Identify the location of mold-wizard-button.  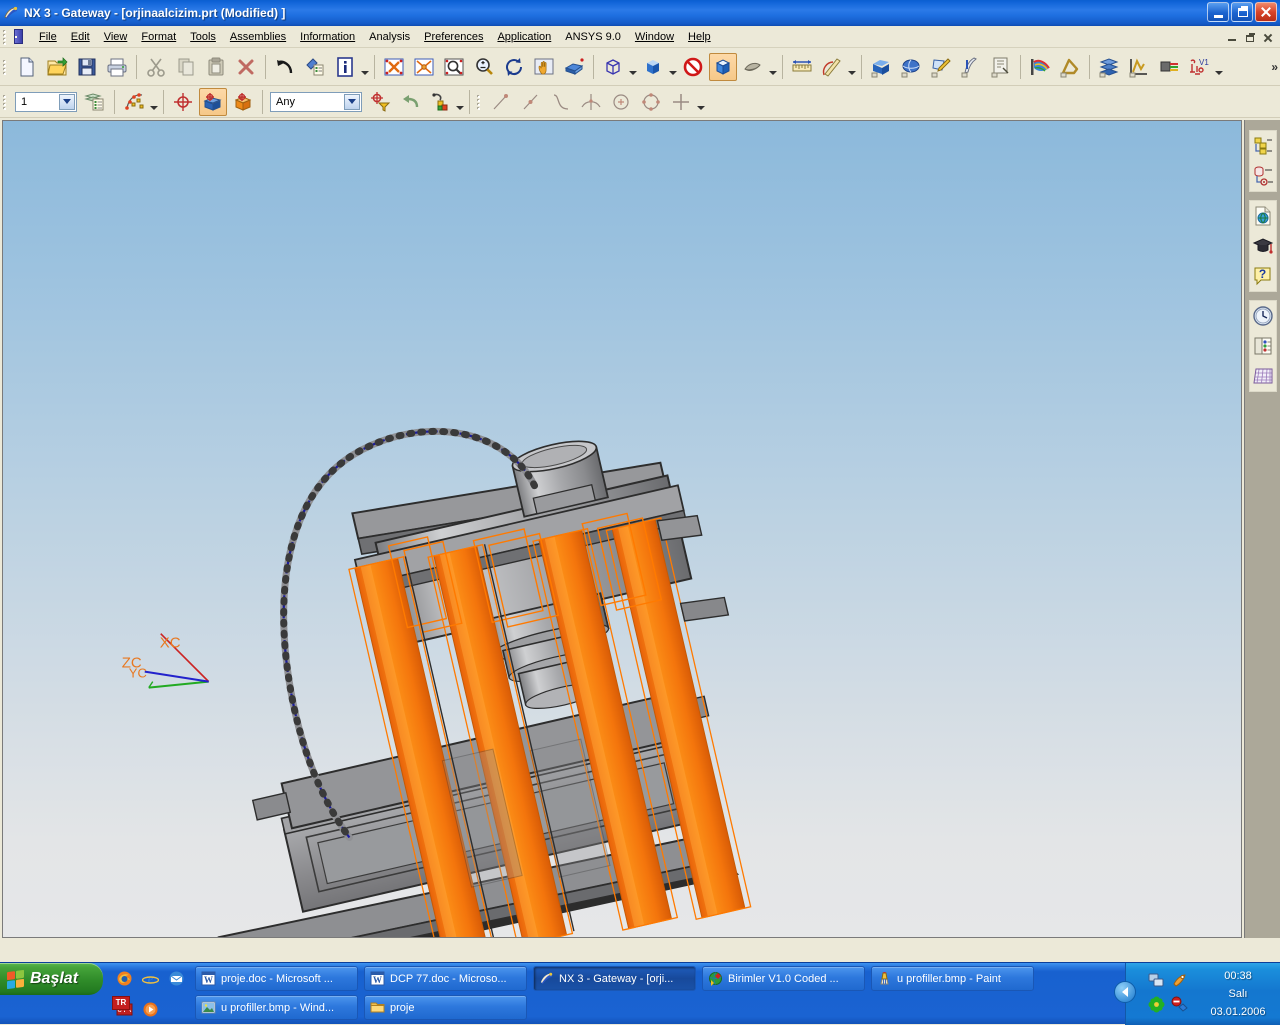
(1109, 67).